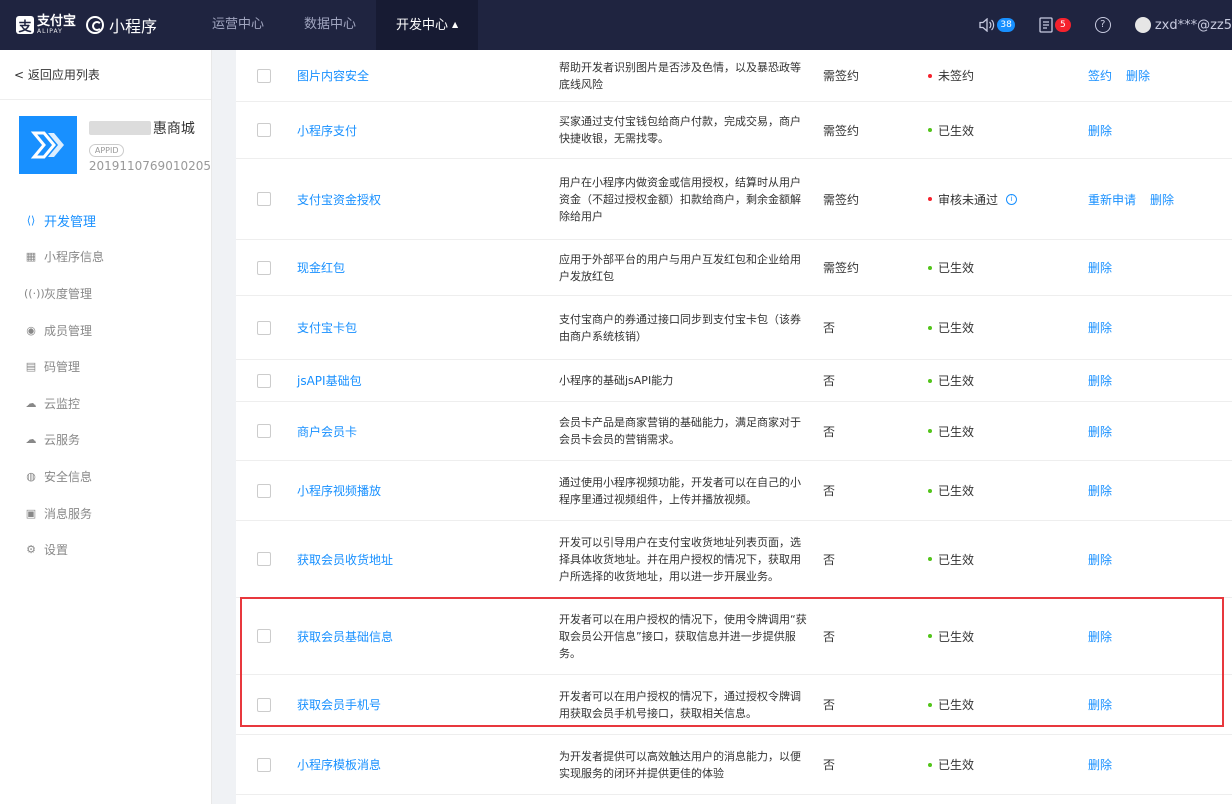 This screenshot has height=804, width=1232. I want to click on cloud-service-icon: ☁, so click(31, 440).